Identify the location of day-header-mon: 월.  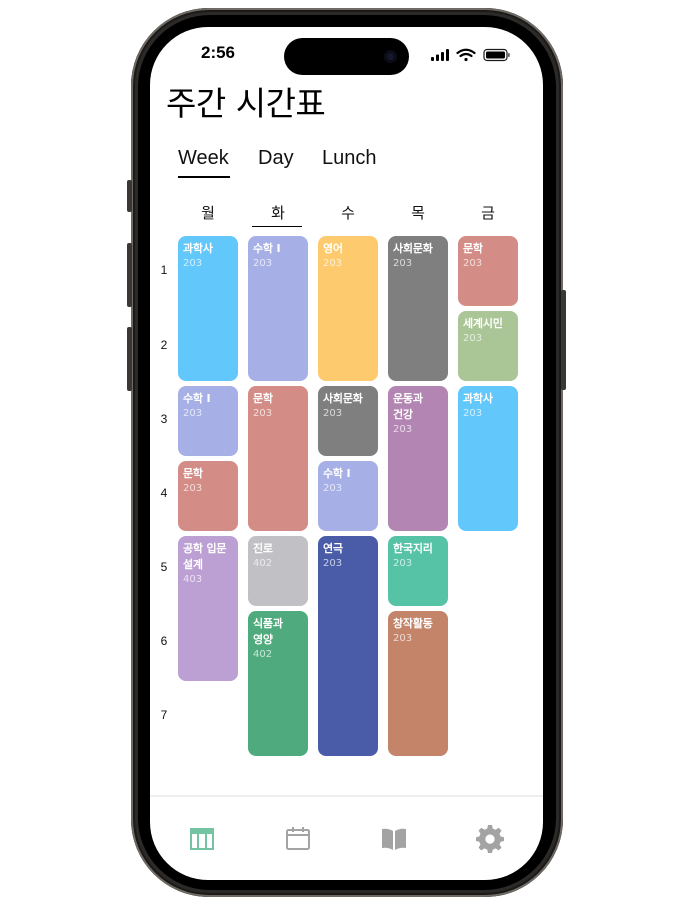
(208, 212).